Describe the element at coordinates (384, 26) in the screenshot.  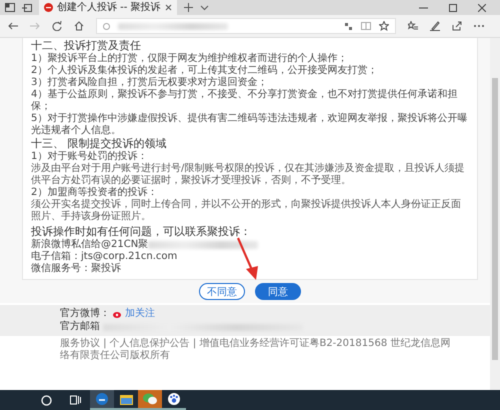
I see `favorite-star-icon` at that location.